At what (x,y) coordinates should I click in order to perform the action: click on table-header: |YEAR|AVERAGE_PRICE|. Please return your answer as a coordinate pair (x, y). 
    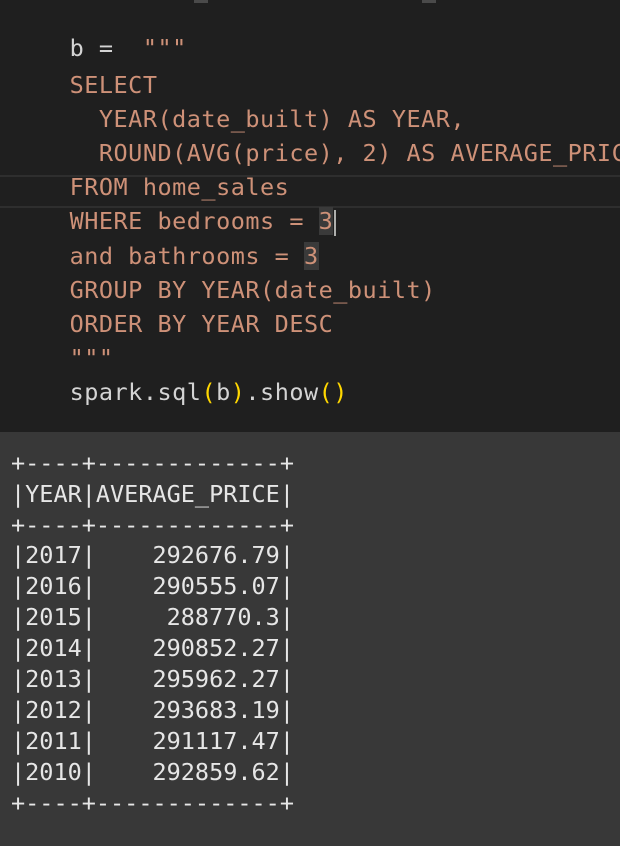
    Looking at the image, I should click on (152, 494).